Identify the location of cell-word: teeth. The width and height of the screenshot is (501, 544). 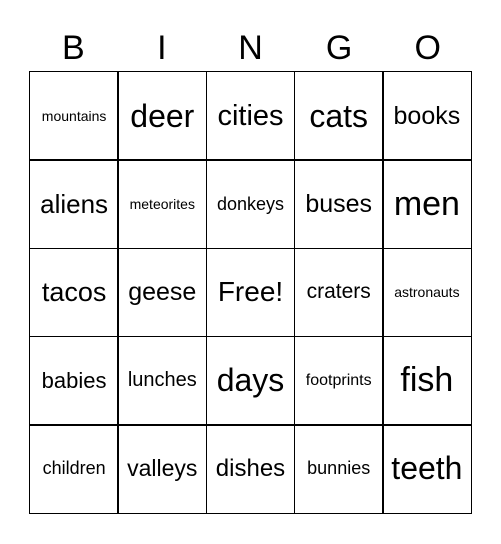
(427, 468).